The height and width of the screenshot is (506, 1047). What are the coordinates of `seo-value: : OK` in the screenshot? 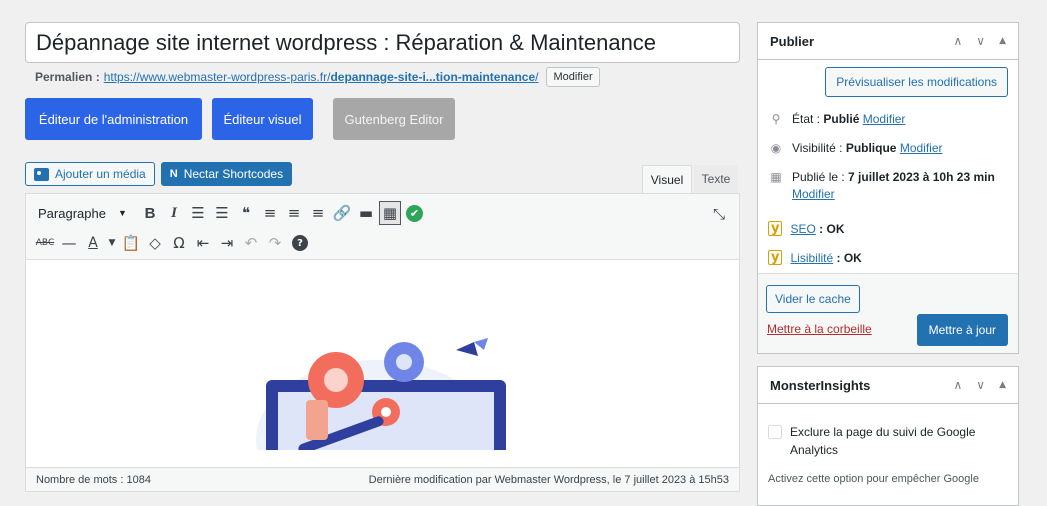 It's located at (832, 229).